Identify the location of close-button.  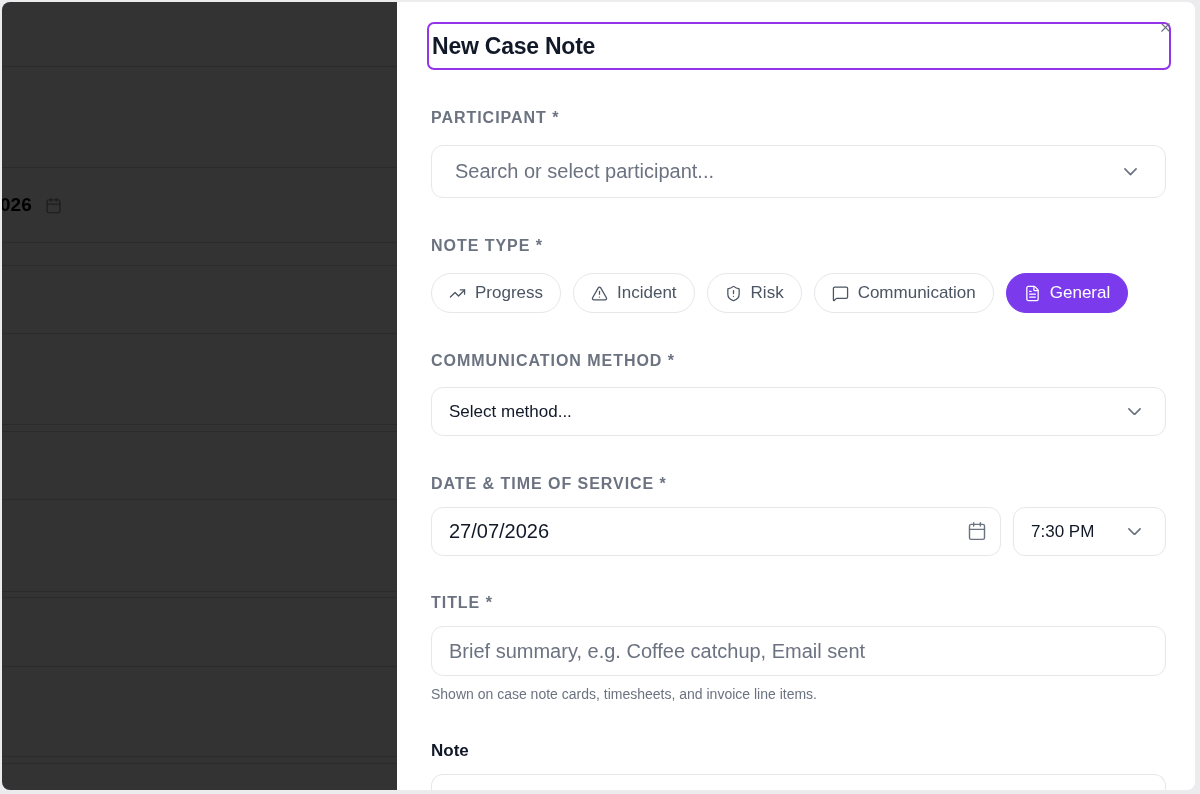
(1165, 27).